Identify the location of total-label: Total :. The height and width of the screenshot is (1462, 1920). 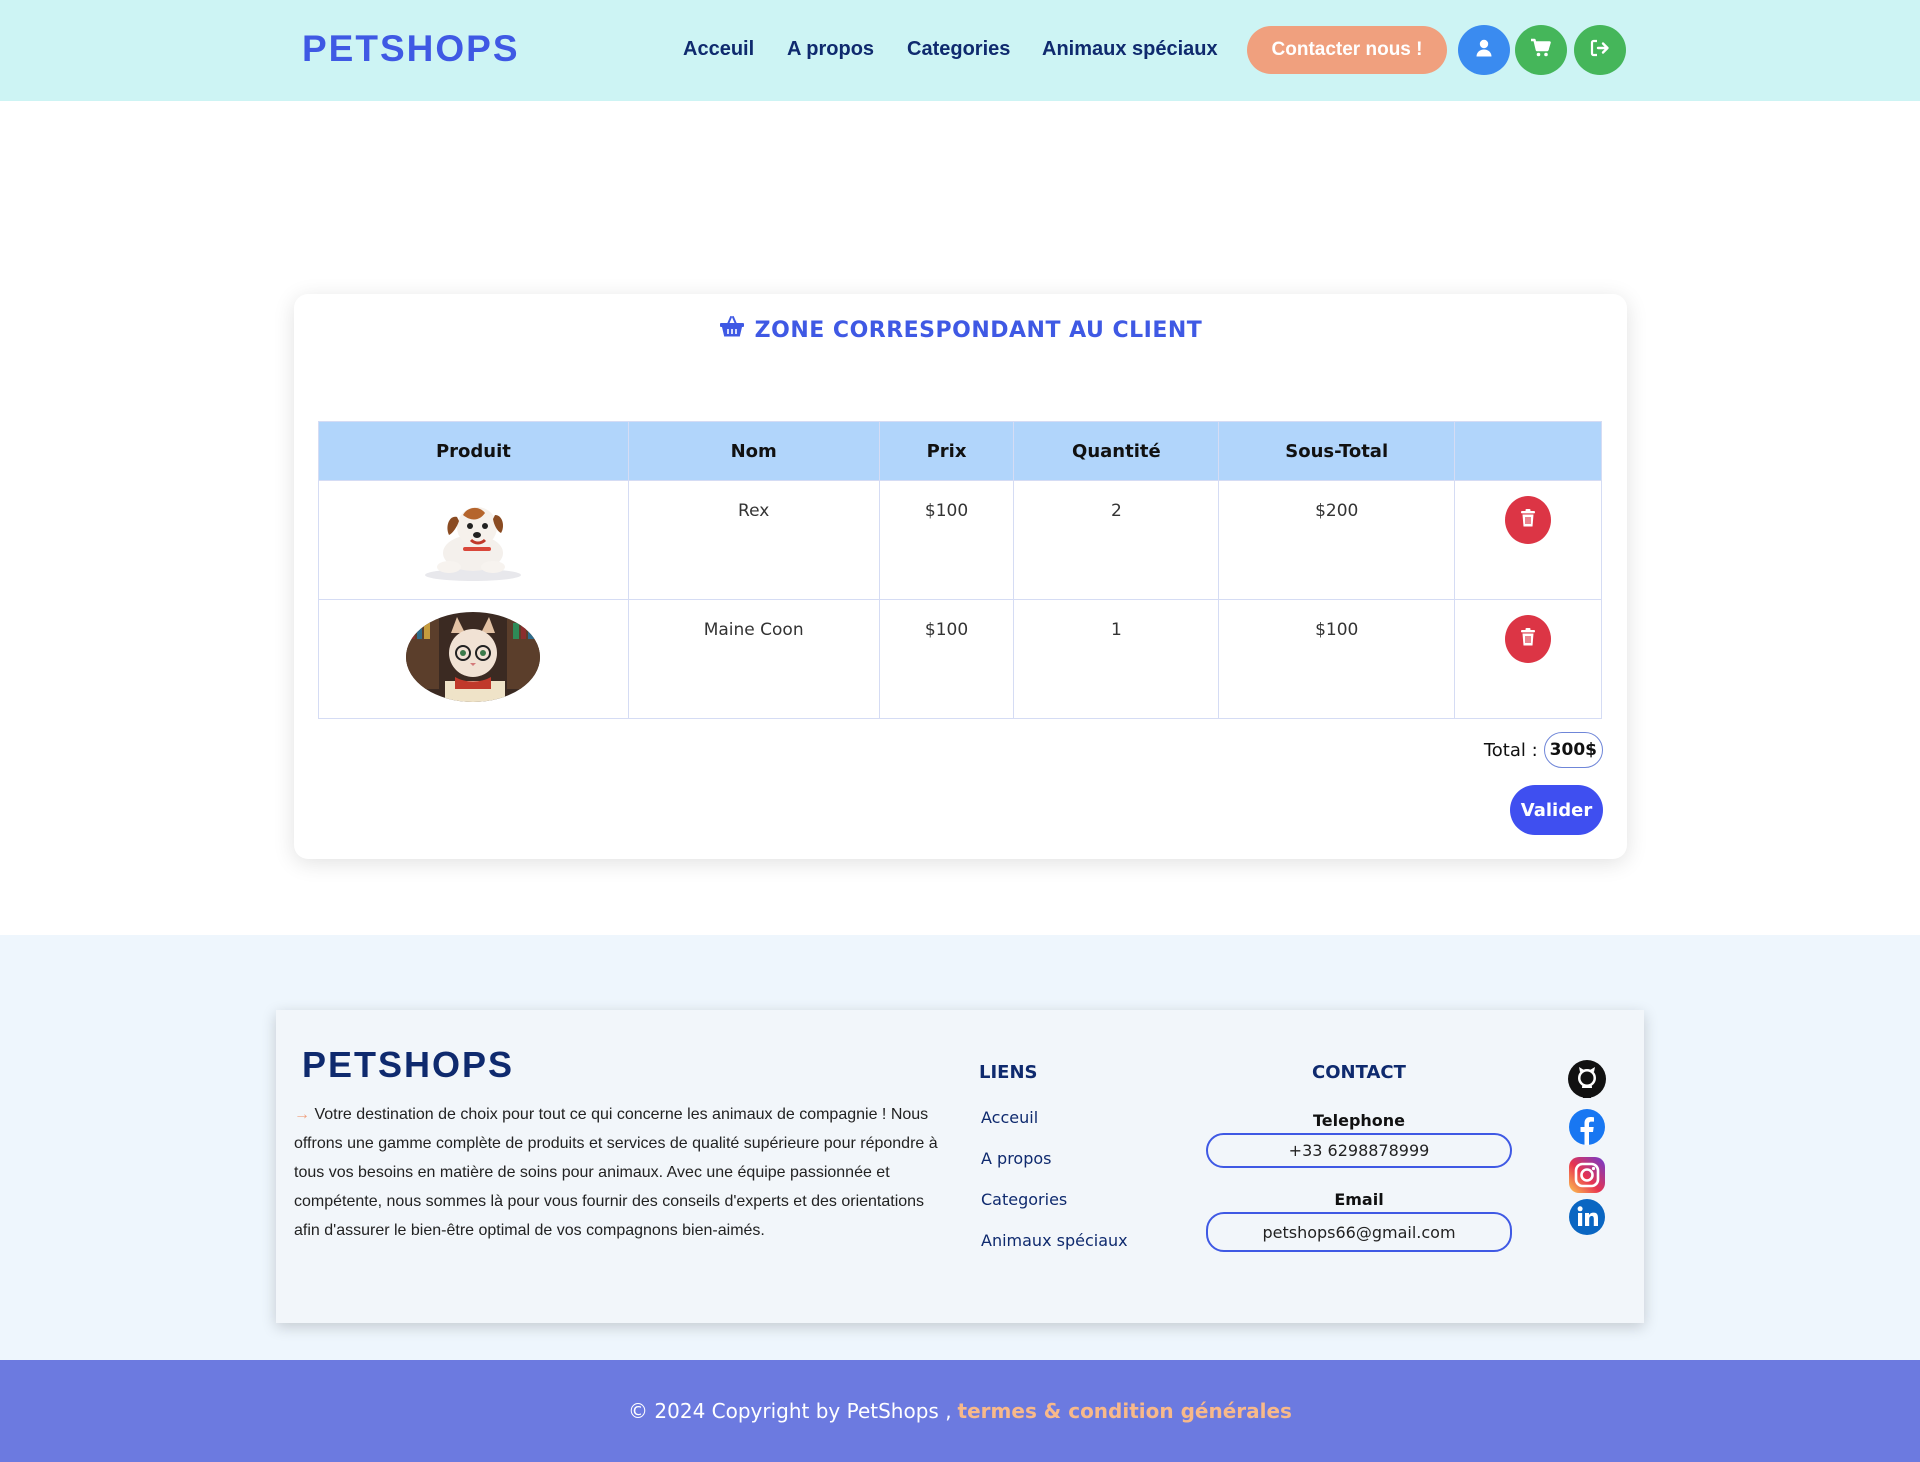
(1510, 750).